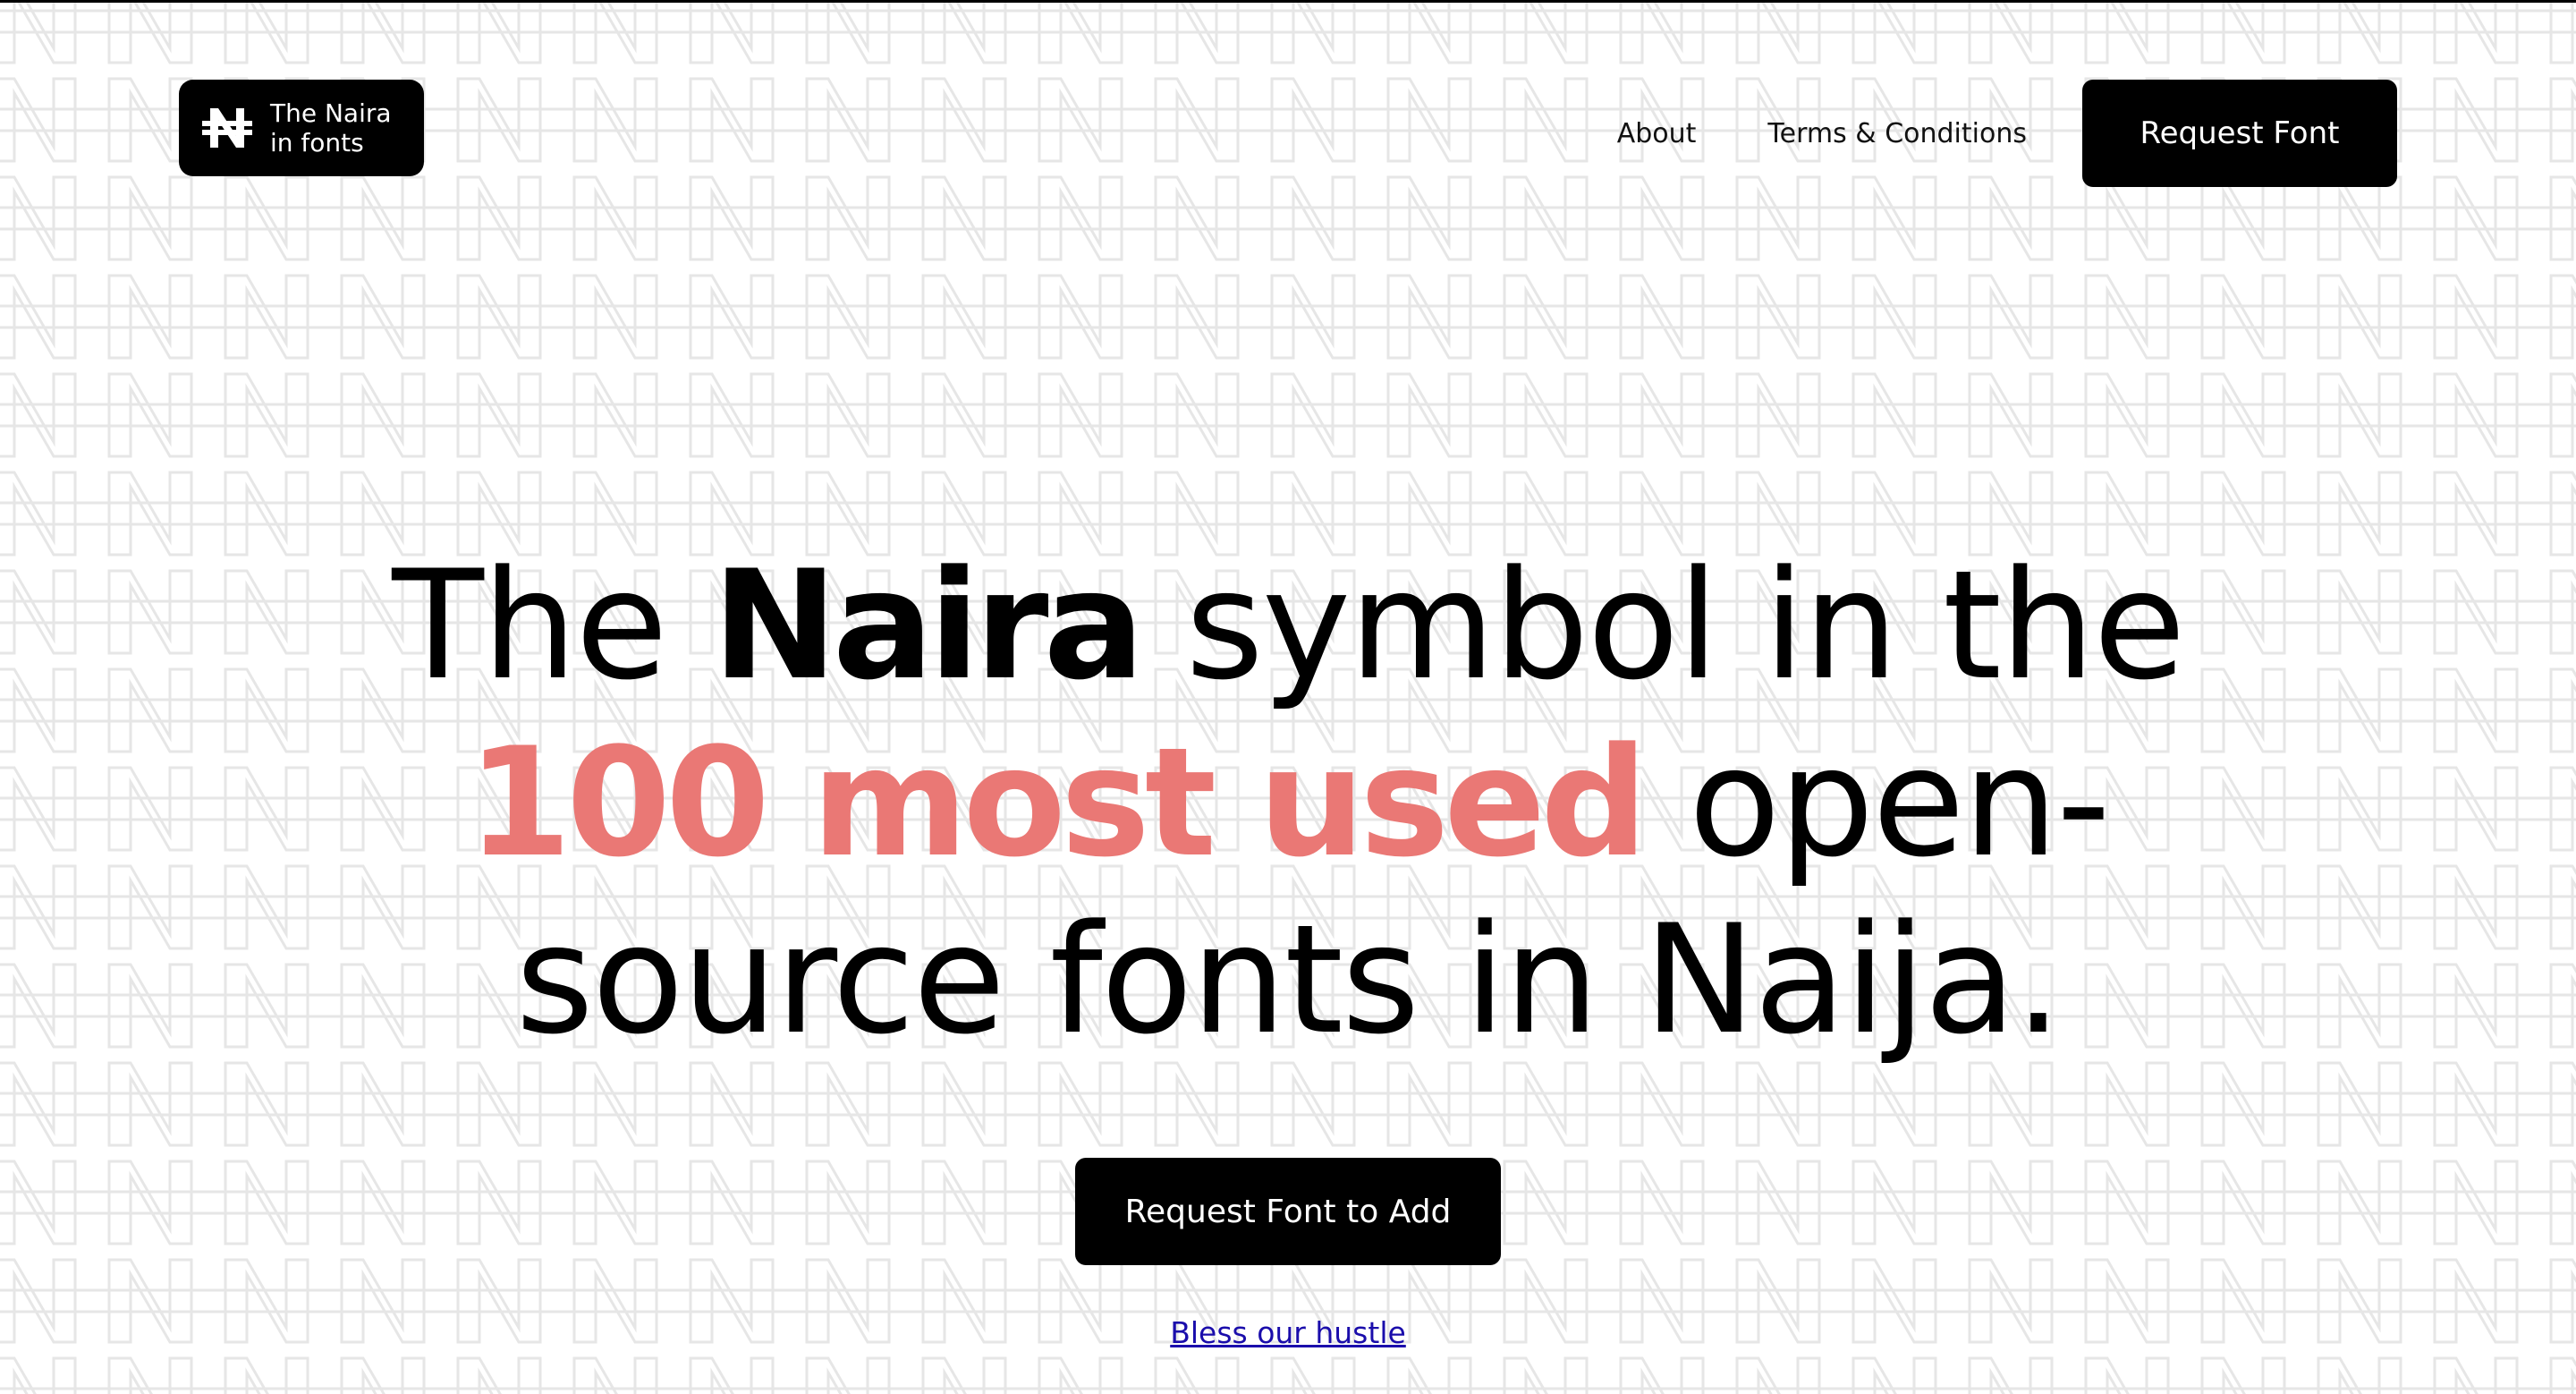  Describe the element at coordinates (1288, 1211) in the screenshot. I see `request-font-to-add-button: Request Font to Add` at that location.